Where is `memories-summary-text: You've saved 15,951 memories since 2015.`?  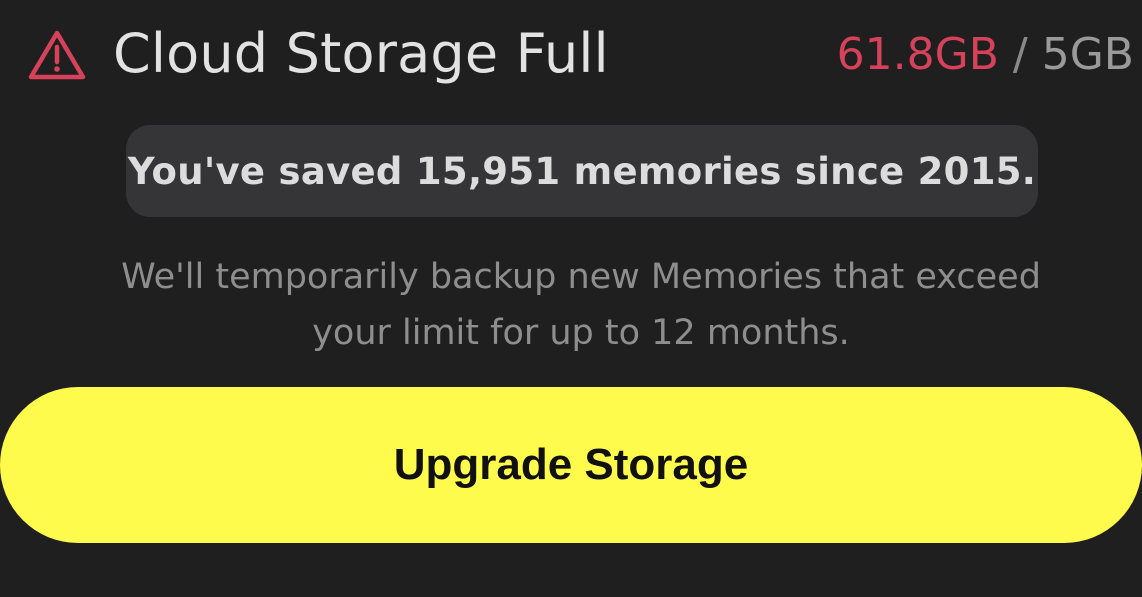 memories-summary-text: You've saved 15,951 memories since 2015. is located at coordinates (582, 171).